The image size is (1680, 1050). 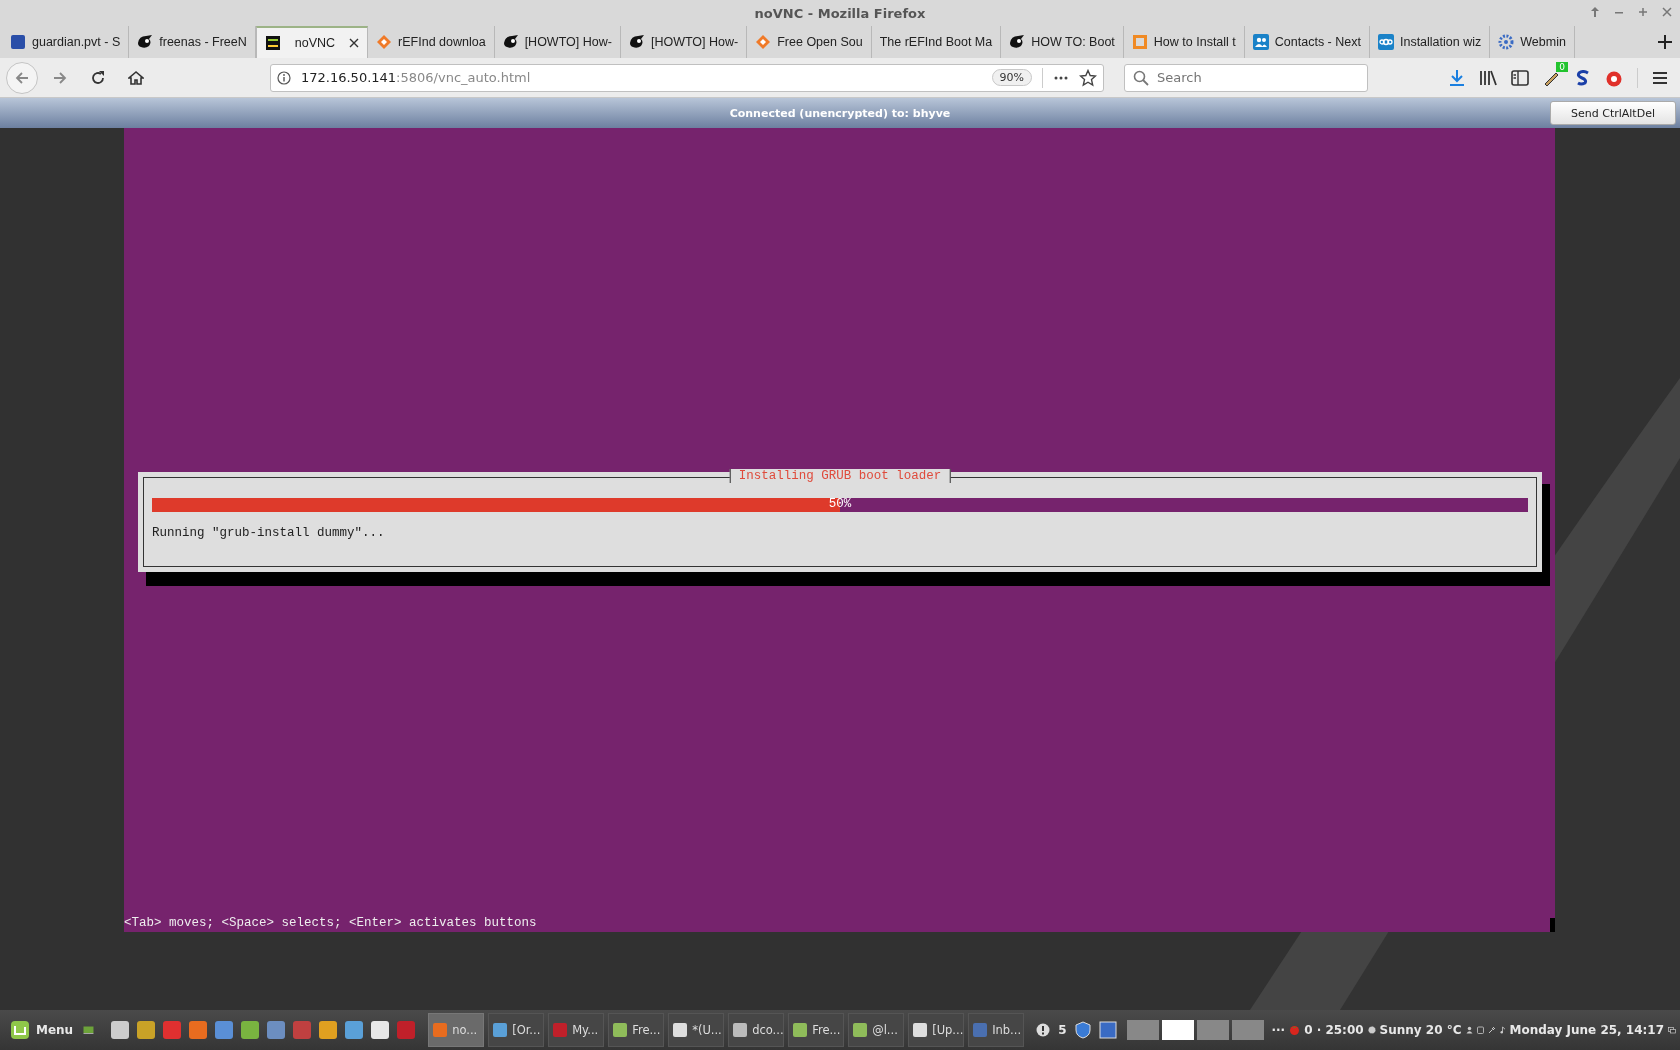 What do you see at coordinates (840, 113) in the screenshot?
I see `connection-status: Connected (unencrypted) to: bhyve` at bounding box center [840, 113].